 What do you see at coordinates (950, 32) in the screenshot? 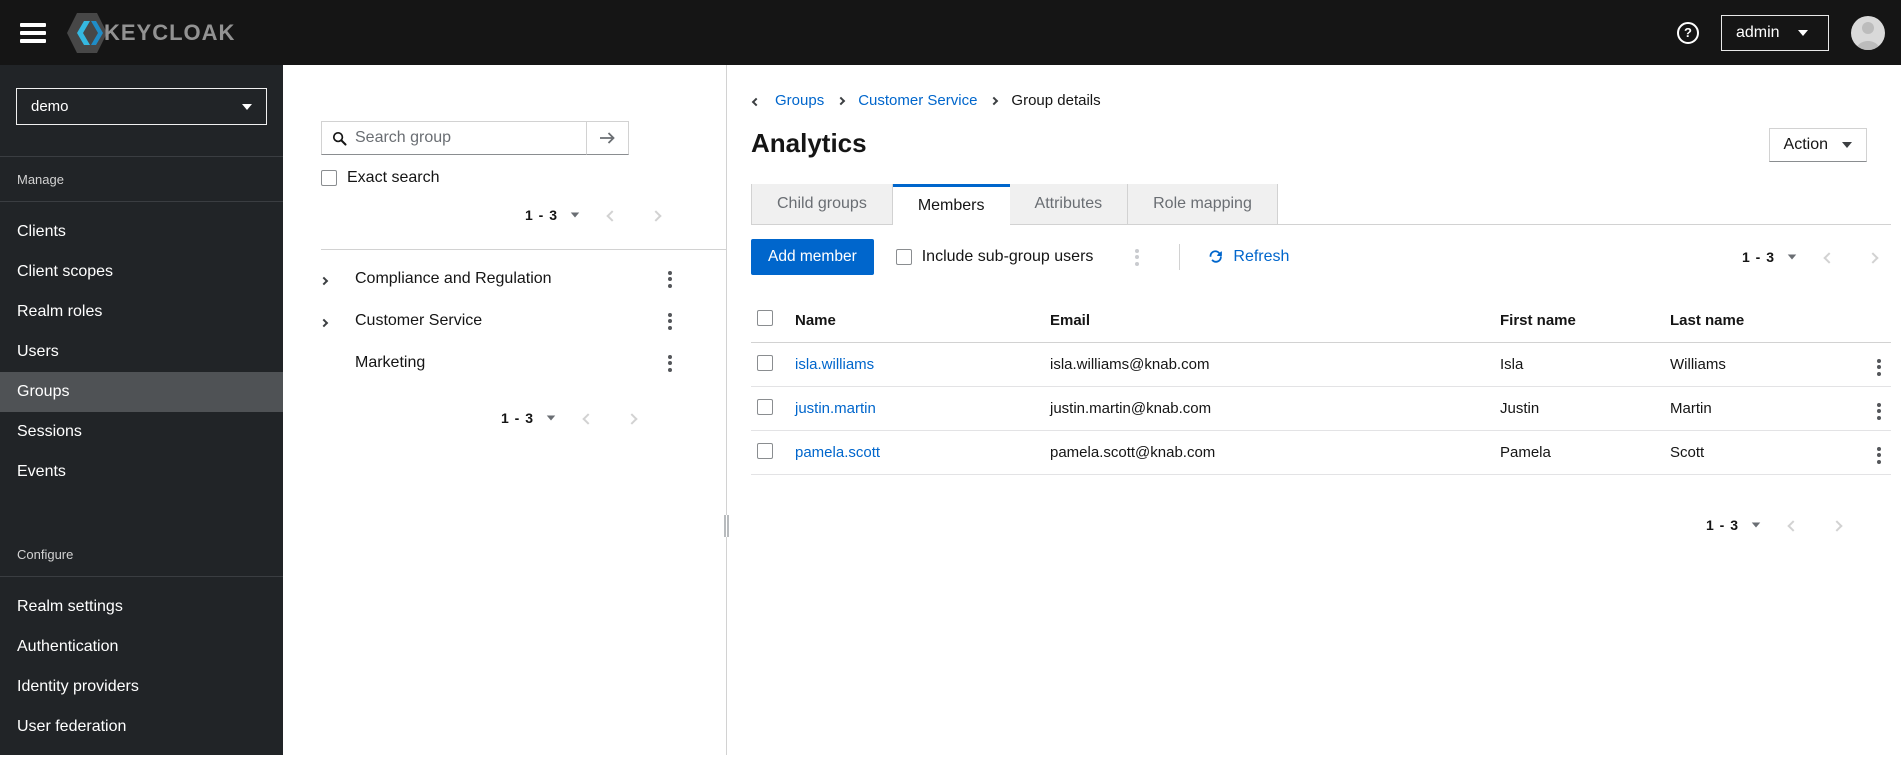
I see `app-header: KEYCLOAK ? admin` at bounding box center [950, 32].